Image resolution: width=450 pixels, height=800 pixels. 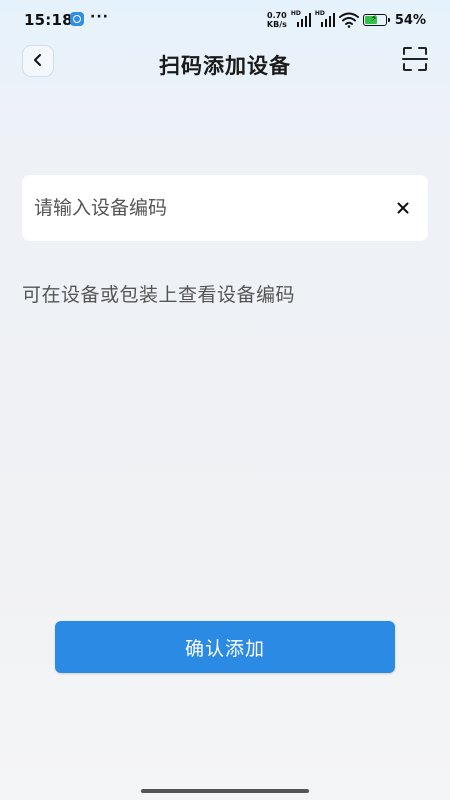 I want to click on device-code-field, so click(x=225, y=208).